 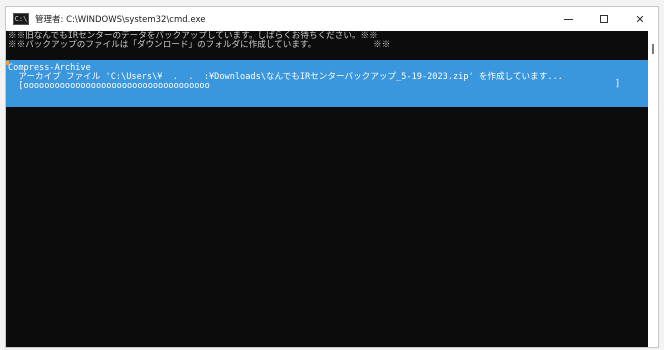 I want to click on caption-buttons: ✕, so click(x=604, y=19).